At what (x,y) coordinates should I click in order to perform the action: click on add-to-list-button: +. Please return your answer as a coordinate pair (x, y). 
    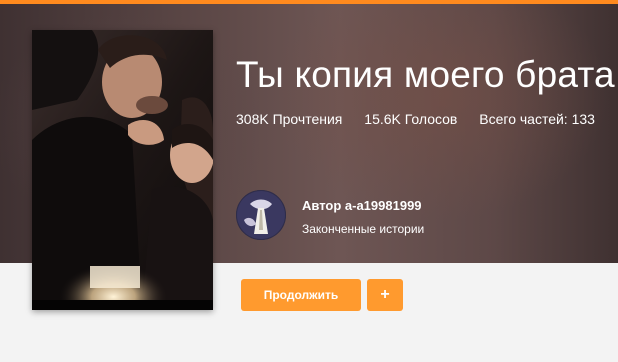
    Looking at the image, I should click on (385, 295).